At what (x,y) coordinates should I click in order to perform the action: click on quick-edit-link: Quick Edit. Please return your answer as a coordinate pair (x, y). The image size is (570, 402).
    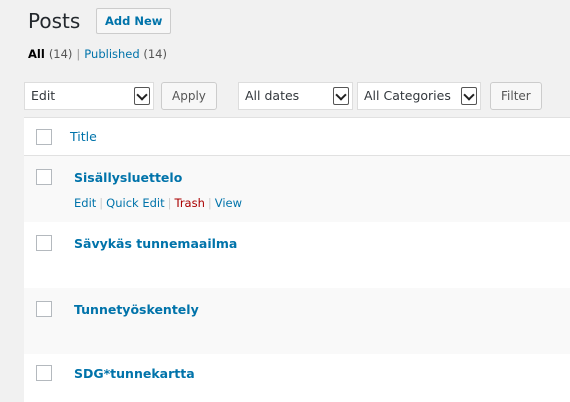
    Looking at the image, I should click on (135, 203).